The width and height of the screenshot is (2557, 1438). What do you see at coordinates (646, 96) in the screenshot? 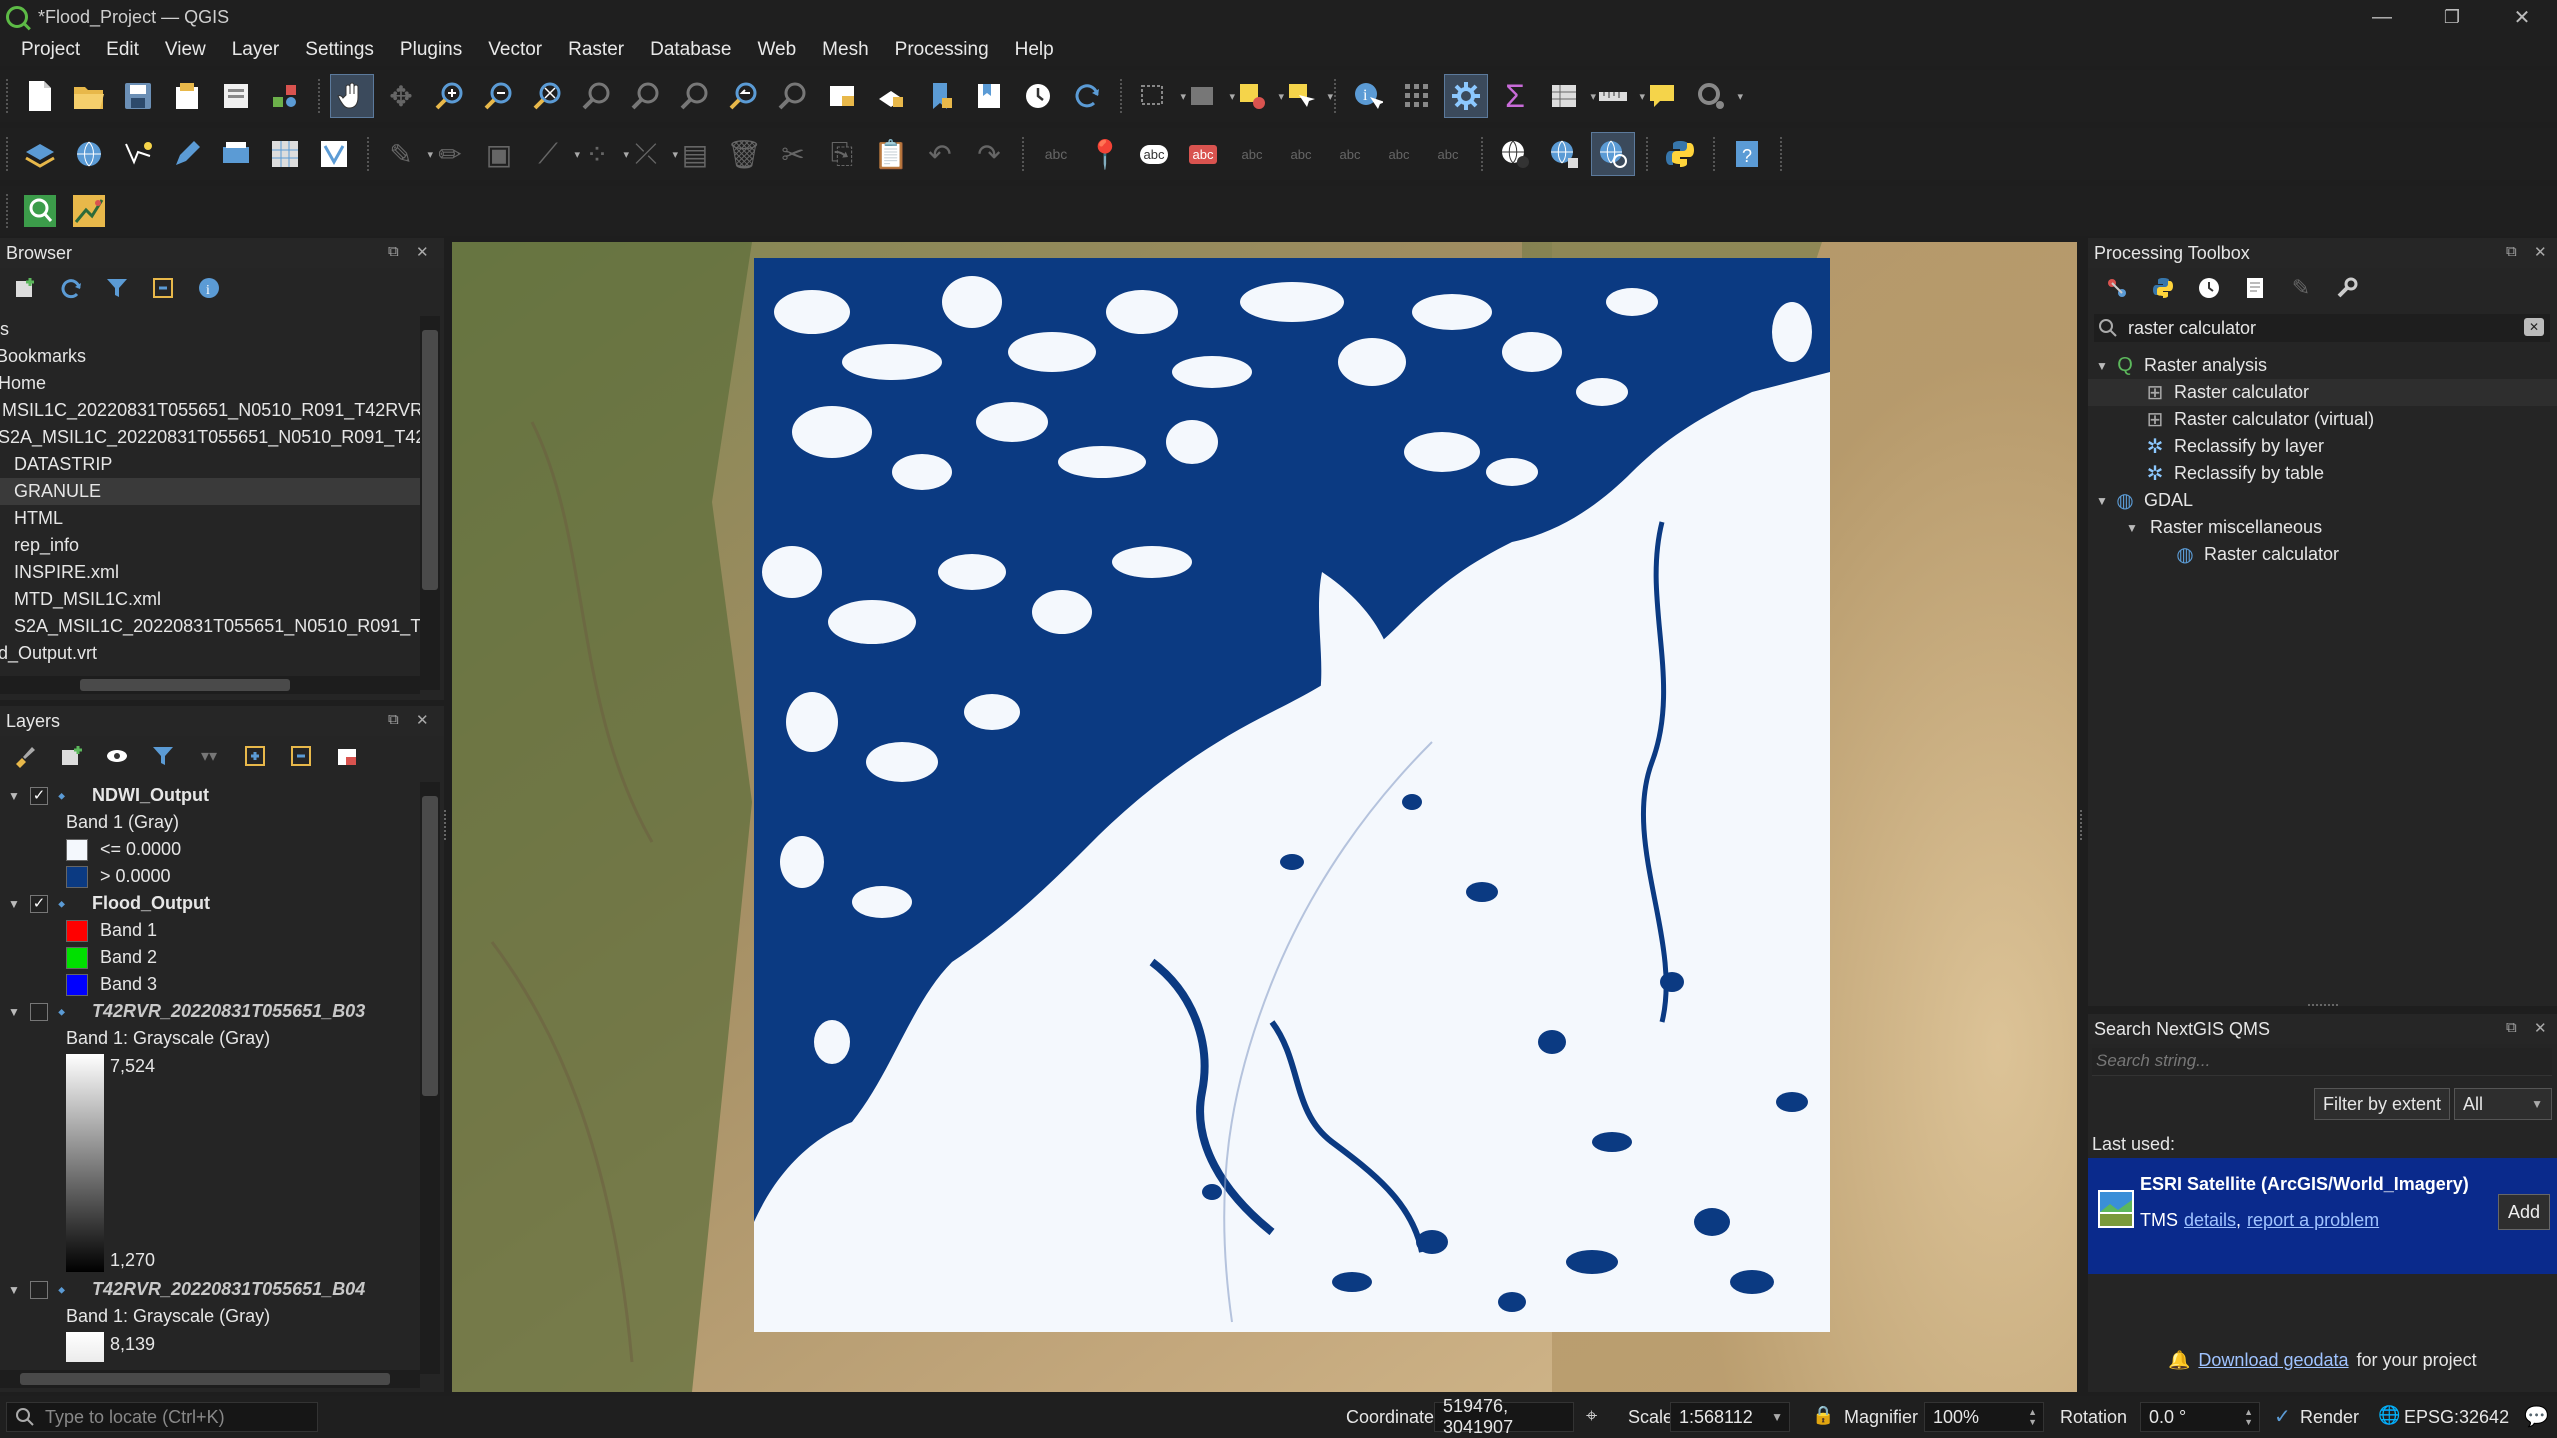
I see `zoom-to-layer-icon` at bounding box center [646, 96].